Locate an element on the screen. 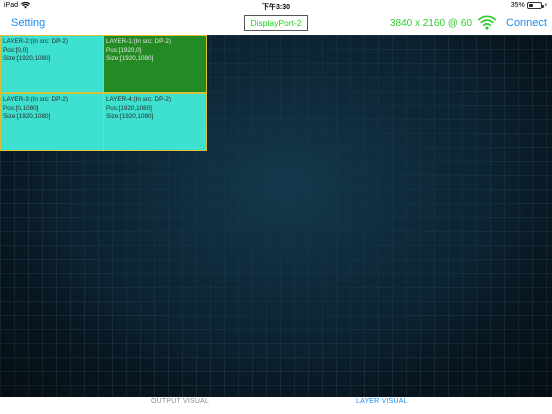 This screenshot has height=414, width=552. battery-percent: 35% is located at coordinates (517, 5).